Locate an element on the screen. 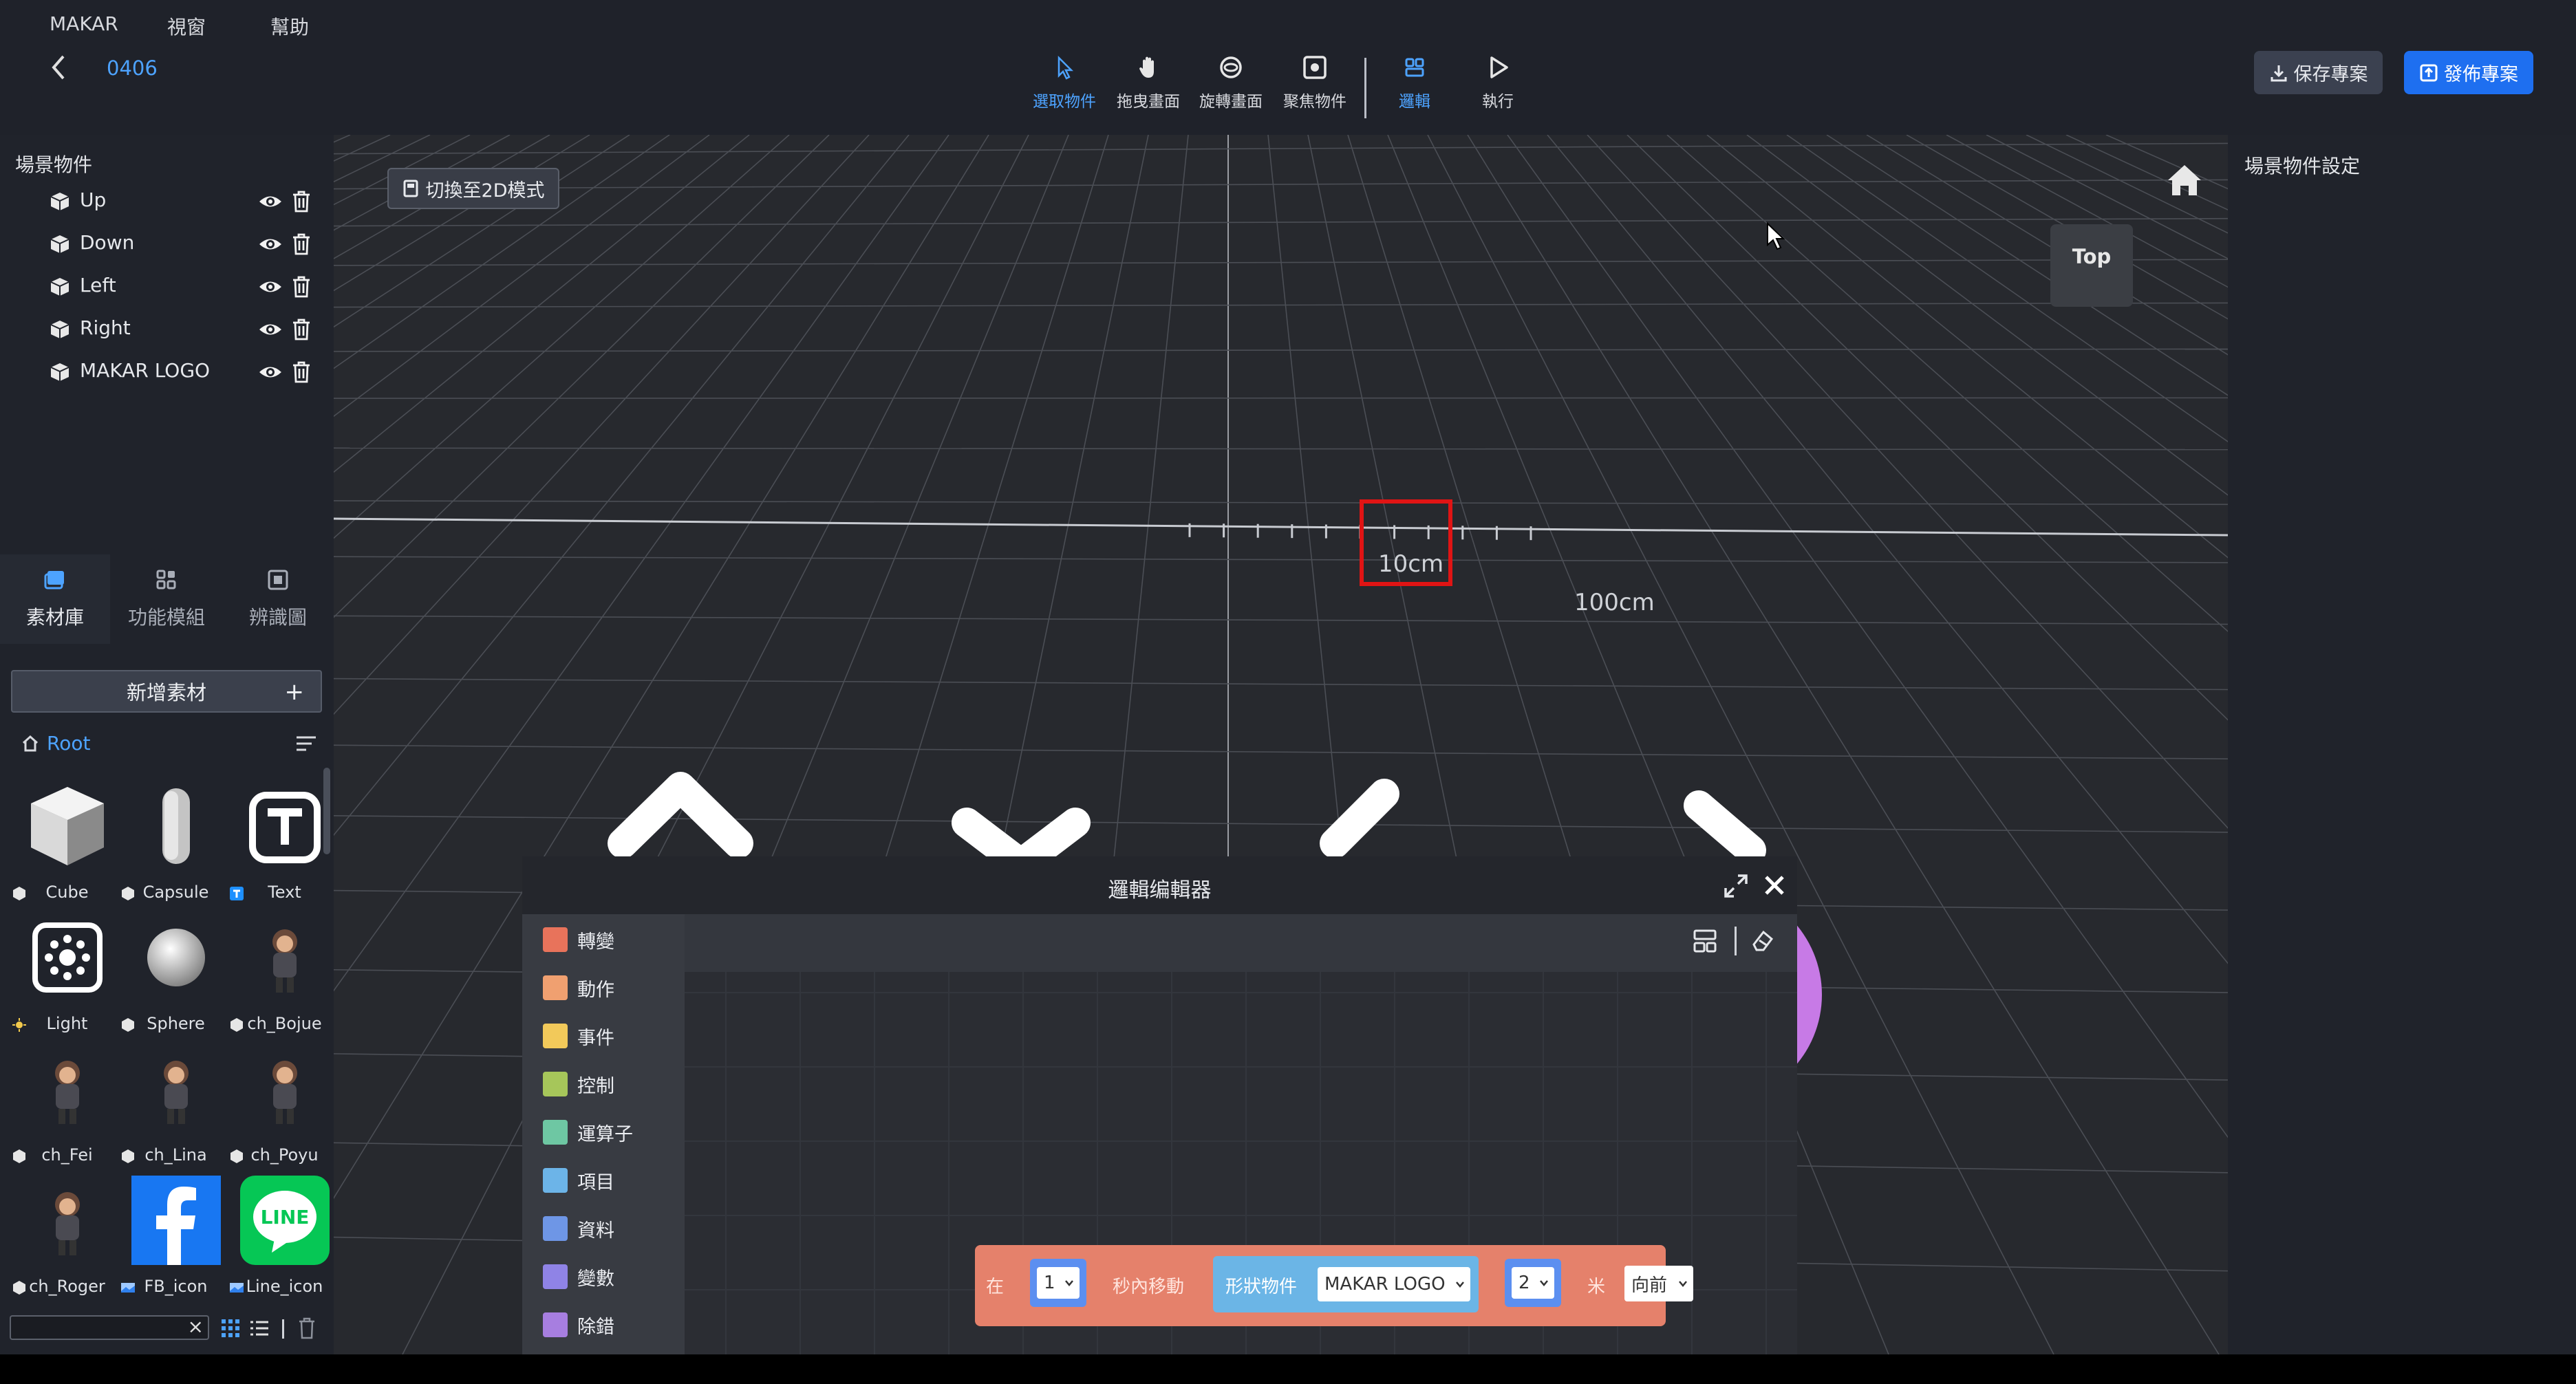  category-item: 項目 is located at coordinates (578, 1180).